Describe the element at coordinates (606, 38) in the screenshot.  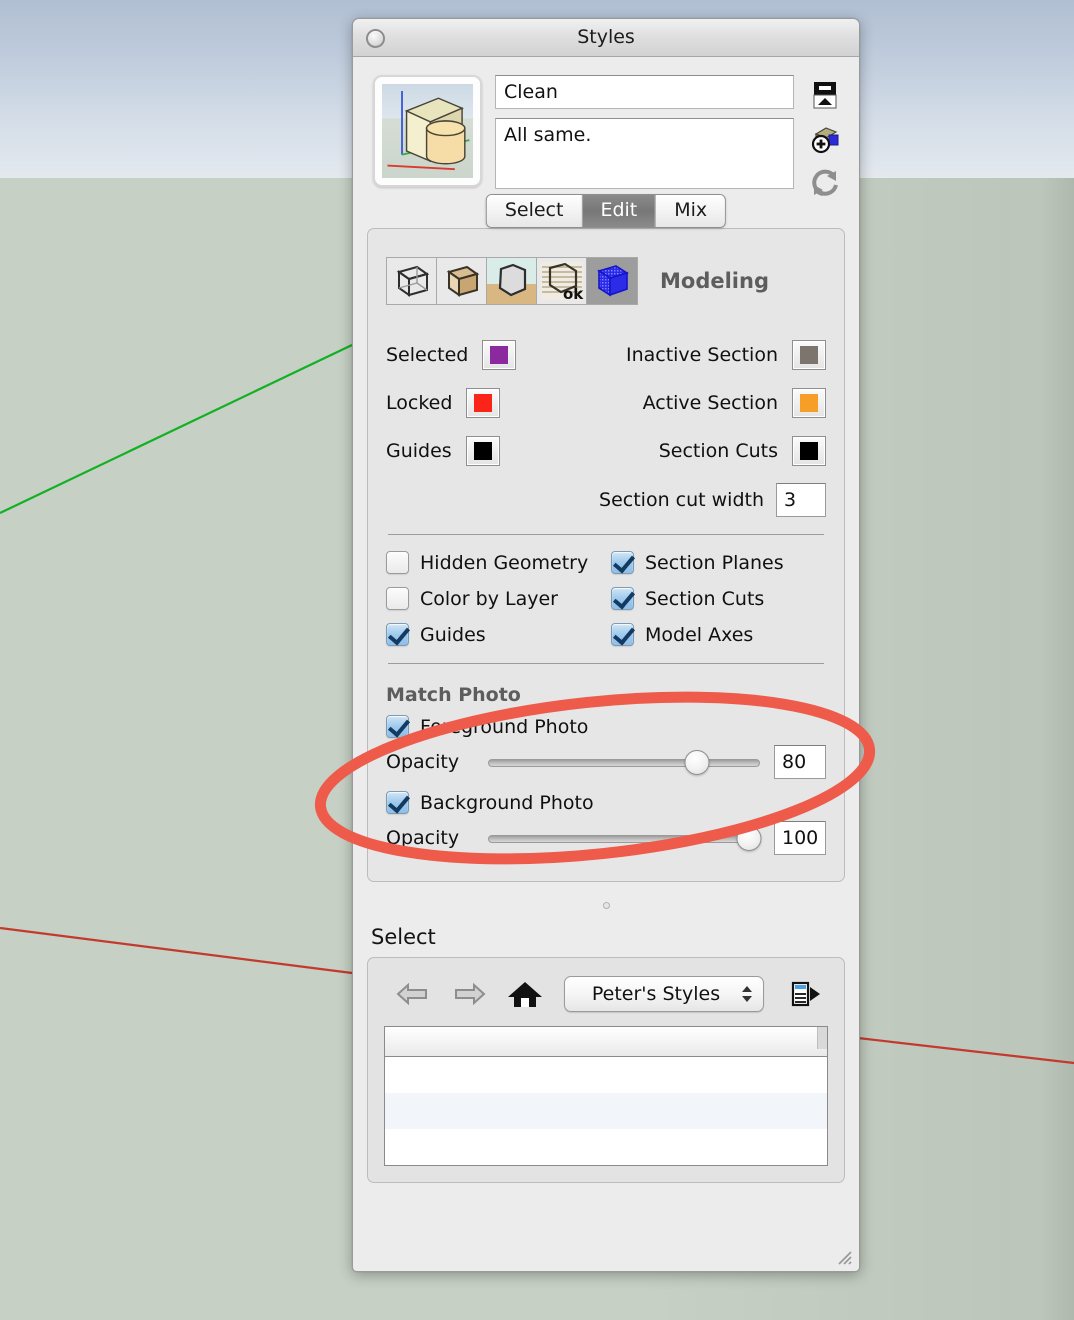
I see `window-titlebar: Styles` at that location.